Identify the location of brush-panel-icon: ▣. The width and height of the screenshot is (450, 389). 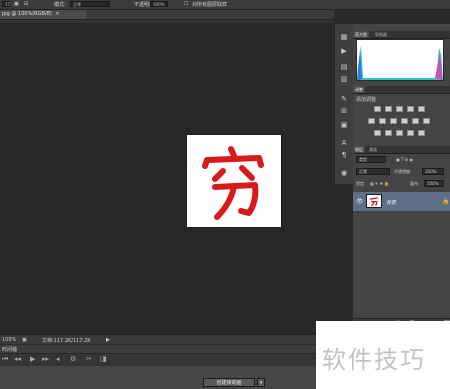
(16, 4).